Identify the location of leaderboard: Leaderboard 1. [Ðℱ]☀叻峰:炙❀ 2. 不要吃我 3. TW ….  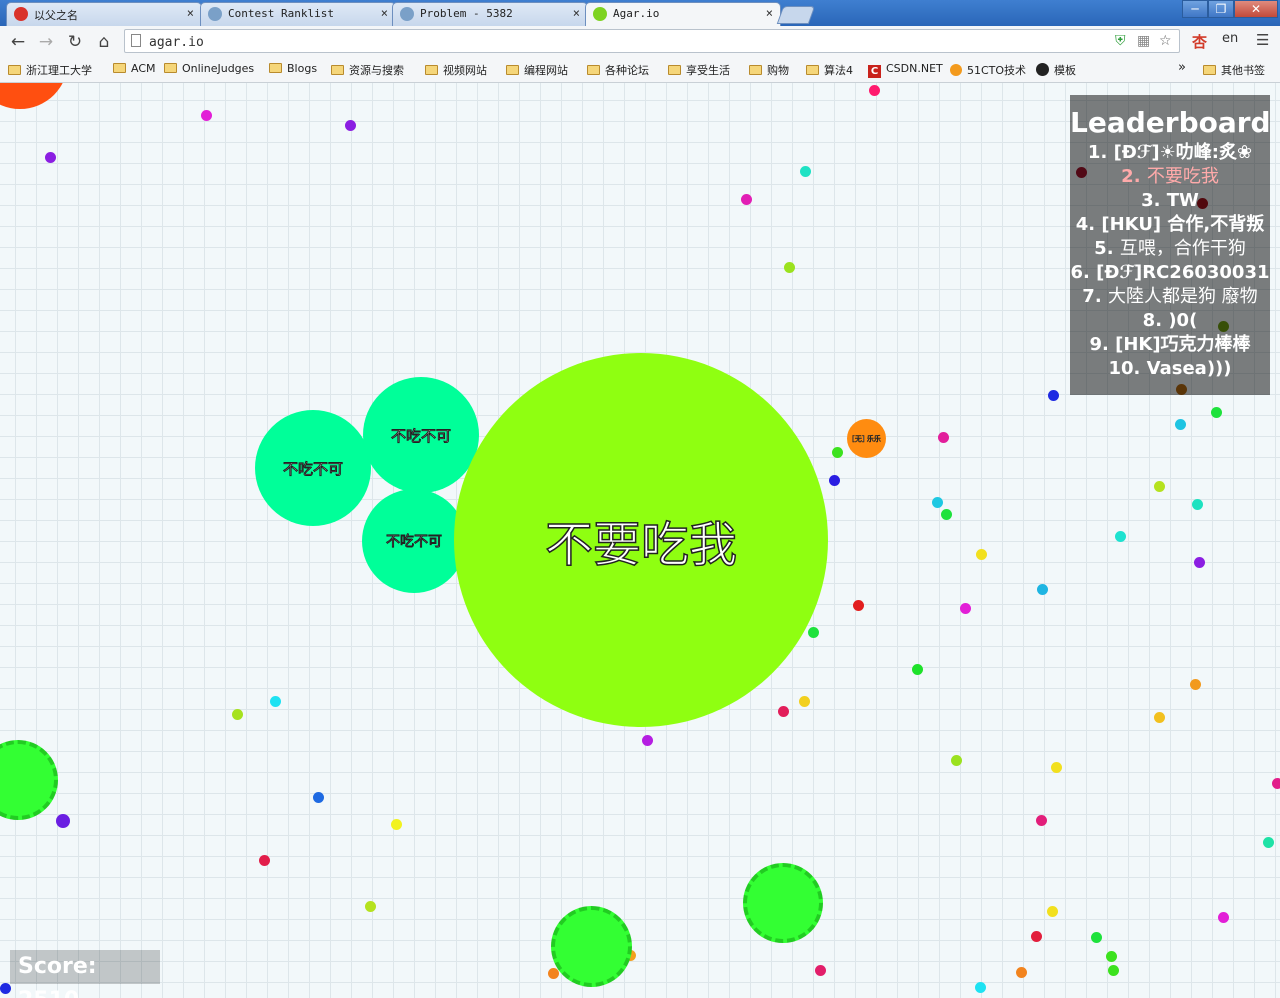
(1170, 245).